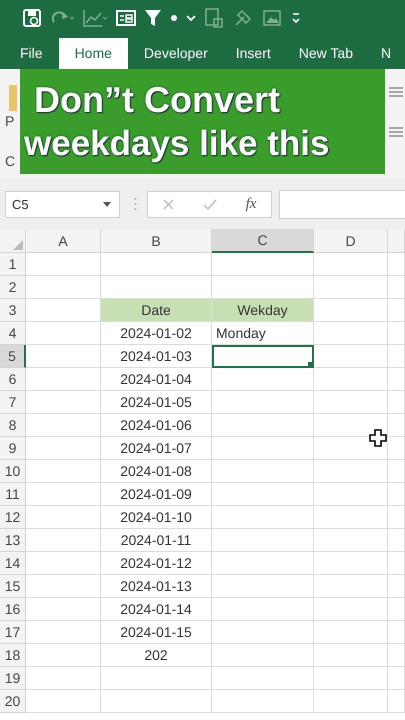 The width and height of the screenshot is (405, 720). What do you see at coordinates (13, 494) in the screenshot?
I see `row-header: 11` at bounding box center [13, 494].